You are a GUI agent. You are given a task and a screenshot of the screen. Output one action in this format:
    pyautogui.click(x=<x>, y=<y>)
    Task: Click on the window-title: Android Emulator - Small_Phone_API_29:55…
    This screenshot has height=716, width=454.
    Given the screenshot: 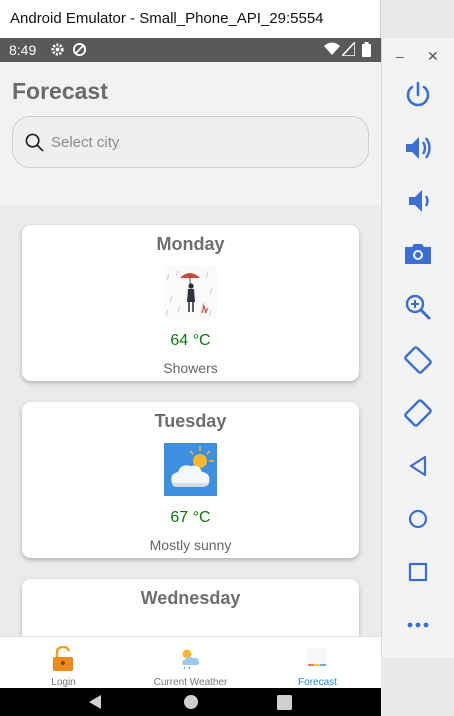 What is the action you would take?
    pyautogui.click(x=167, y=18)
    